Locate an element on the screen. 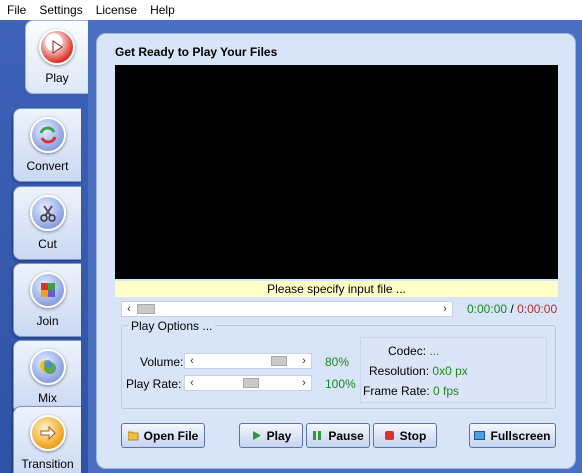 Image resolution: width=582 pixels, height=473 pixels. frame-rate-row: Frame Rate: 0 fps is located at coordinates (411, 391).